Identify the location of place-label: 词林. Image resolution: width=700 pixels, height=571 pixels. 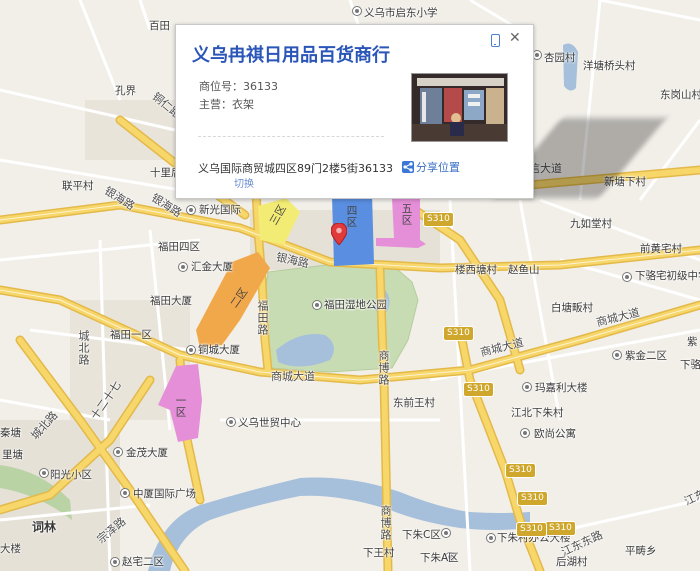
(44, 527).